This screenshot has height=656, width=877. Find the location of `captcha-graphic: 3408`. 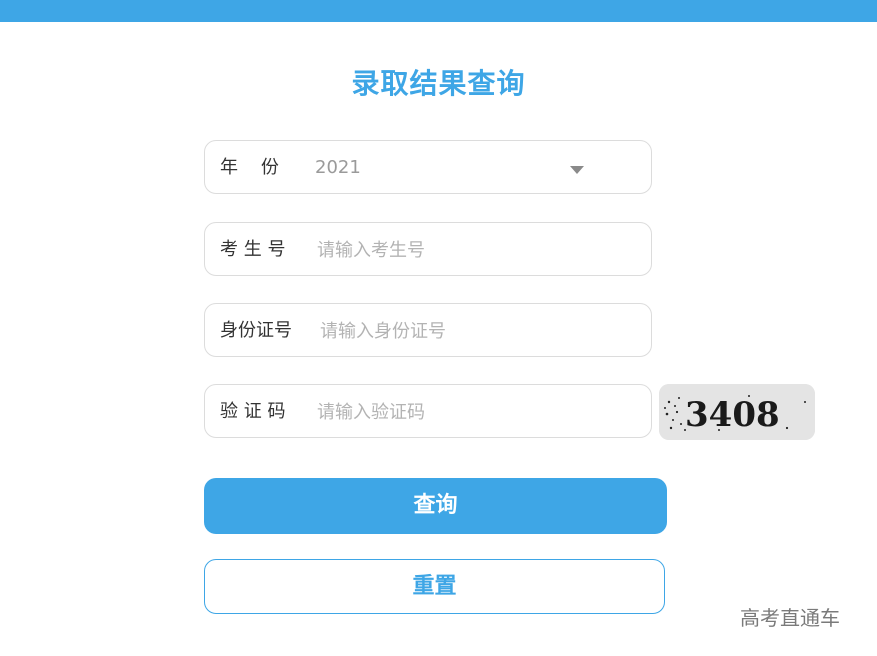

captcha-graphic: 3408 is located at coordinates (737, 412).